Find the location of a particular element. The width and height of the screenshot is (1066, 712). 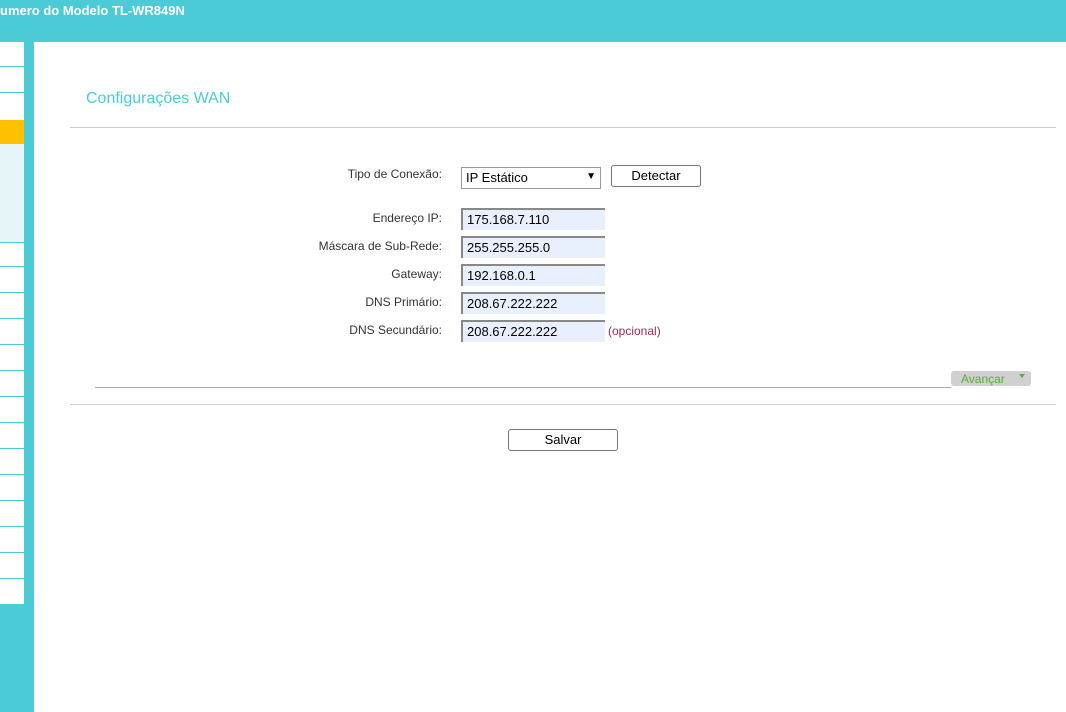

top-header: umero do Modelo TL-WR849N is located at coordinates (533, 21).